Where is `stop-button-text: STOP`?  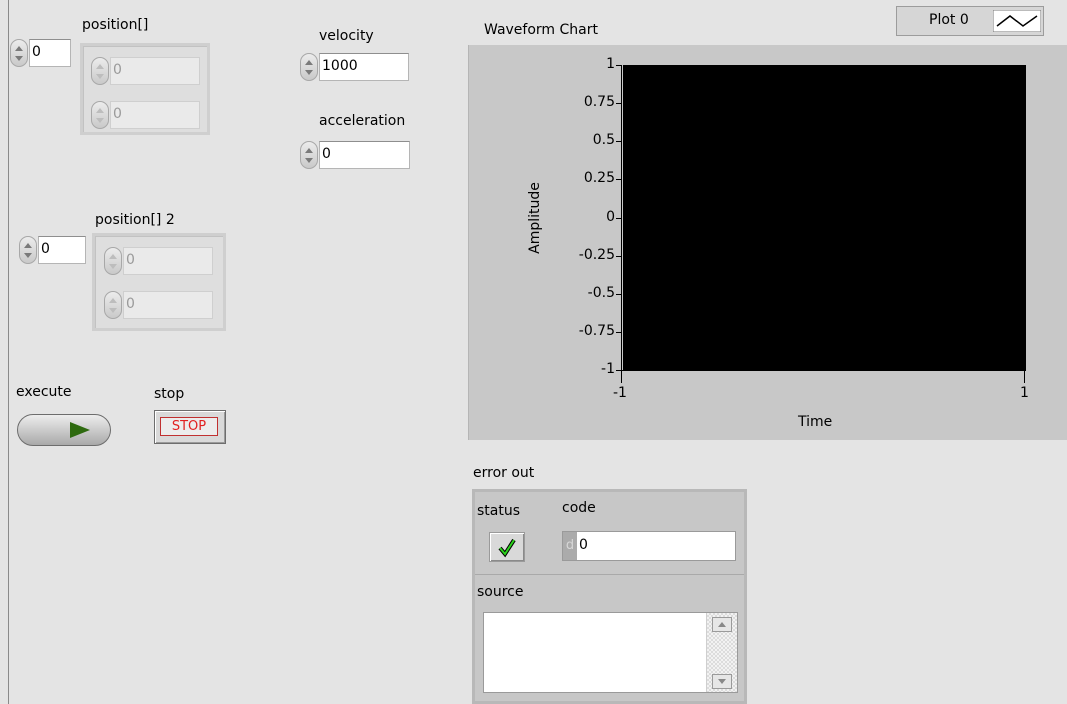
stop-button-text: STOP is located at coordinates (189, 426).